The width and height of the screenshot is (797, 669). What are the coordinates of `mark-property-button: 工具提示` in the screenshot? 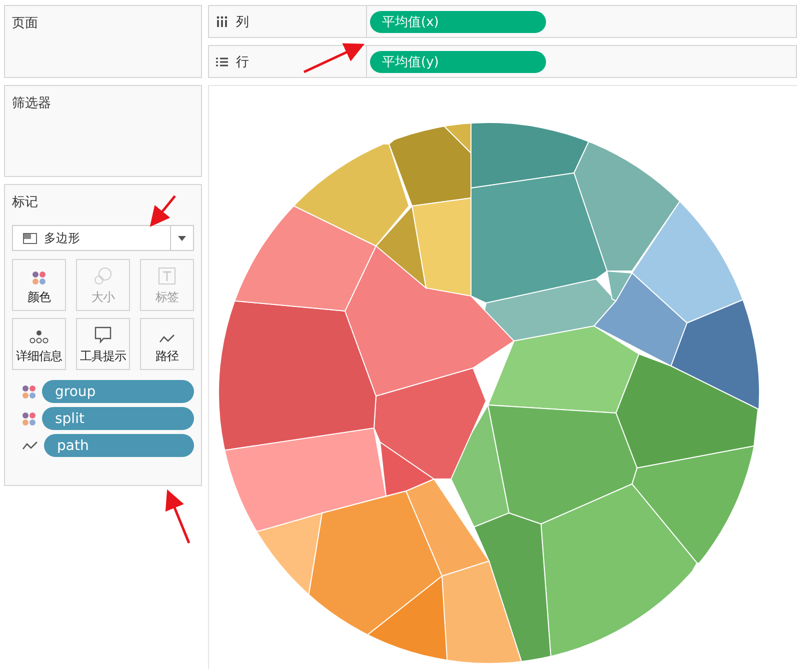 It's located at (103, 344).